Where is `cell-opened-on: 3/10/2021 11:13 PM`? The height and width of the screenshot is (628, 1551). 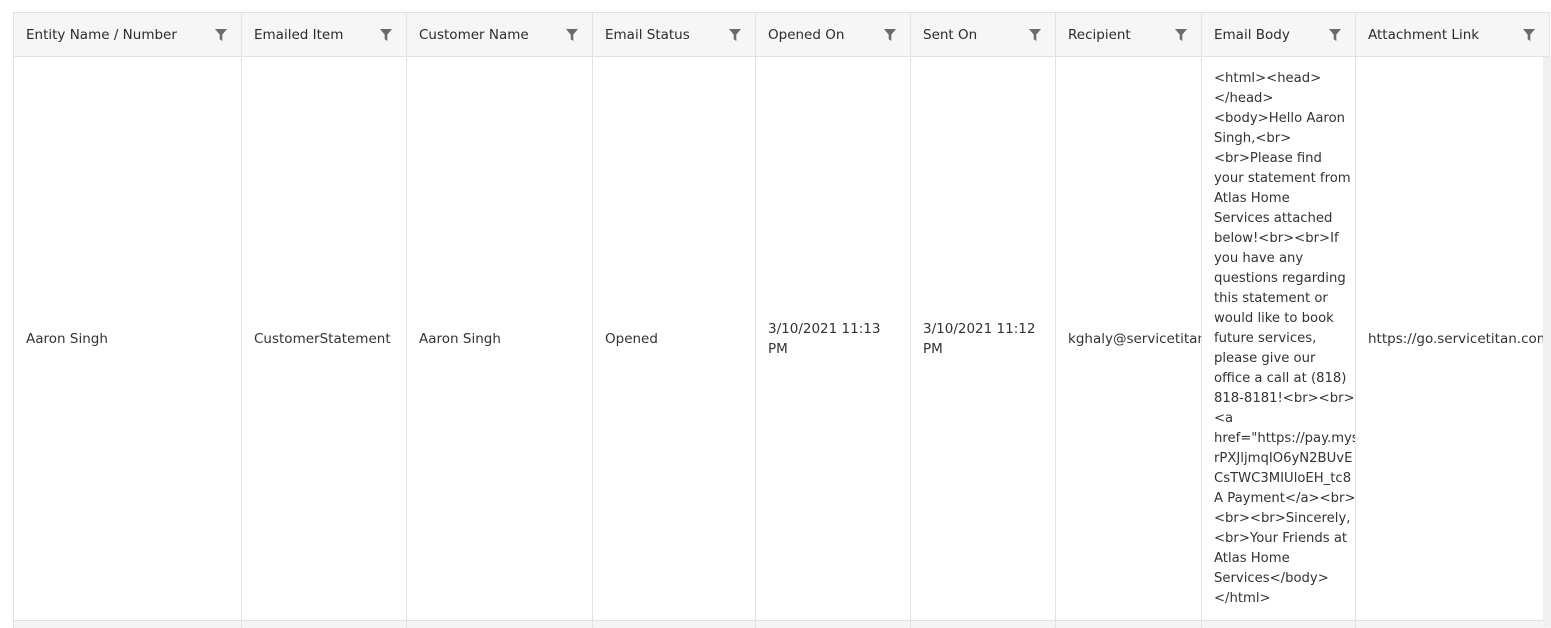 cell-opened-on: 3/10/2021 11:13 PM is located at coordinates (833, 339).